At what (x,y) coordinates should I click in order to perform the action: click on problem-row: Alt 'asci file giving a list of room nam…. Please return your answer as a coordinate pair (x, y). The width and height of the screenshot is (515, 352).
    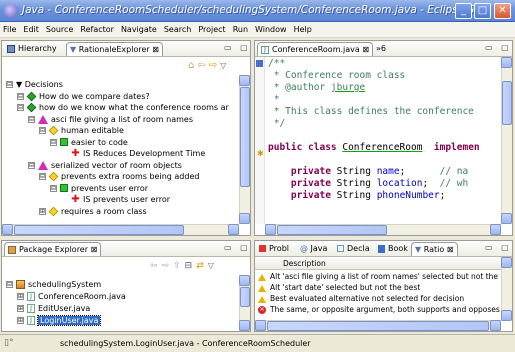
    Looking at the image, I should click on (378, 276).